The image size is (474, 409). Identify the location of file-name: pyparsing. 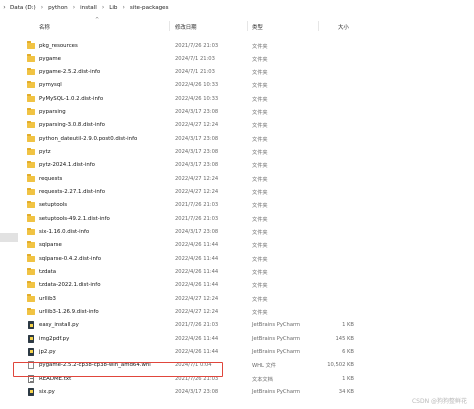
(52, 112).